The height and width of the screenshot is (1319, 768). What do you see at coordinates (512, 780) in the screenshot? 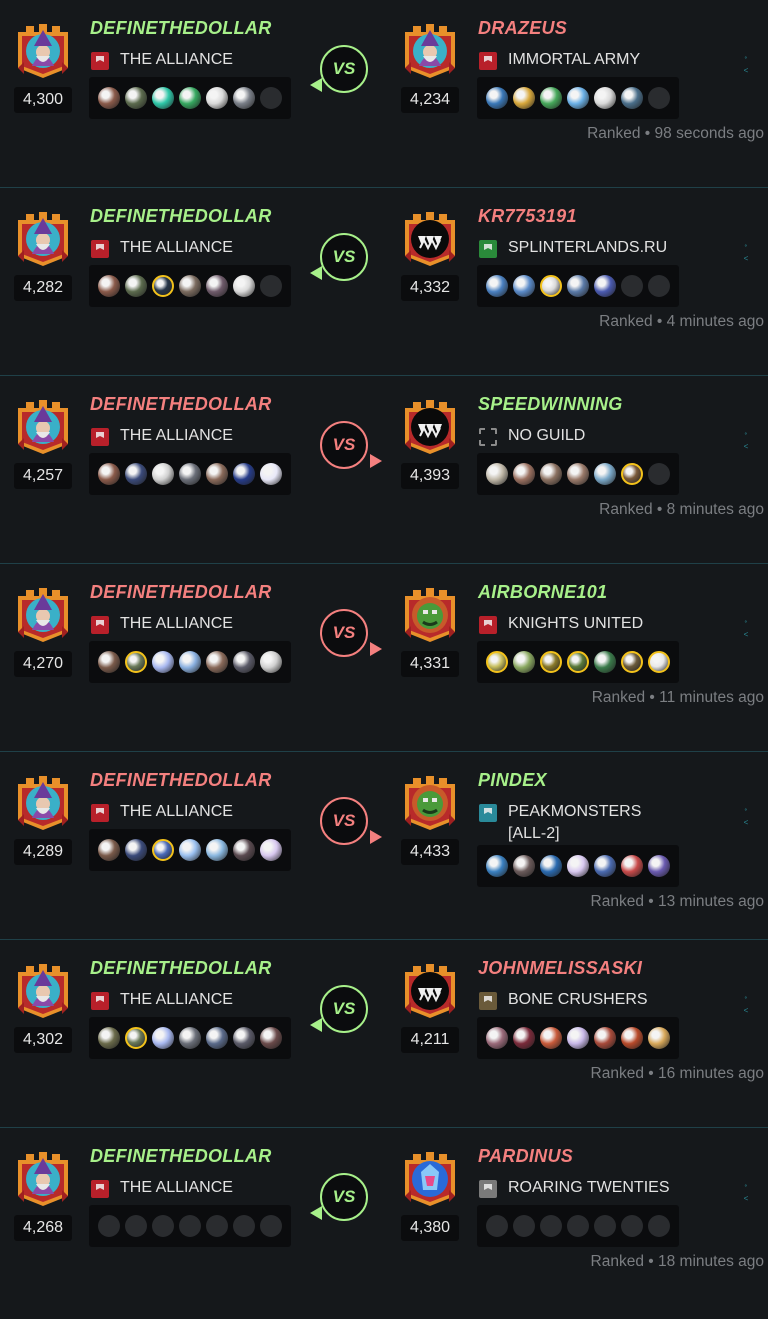
I see `right-player-name: PINDEX` at bounding box center [512, 780].